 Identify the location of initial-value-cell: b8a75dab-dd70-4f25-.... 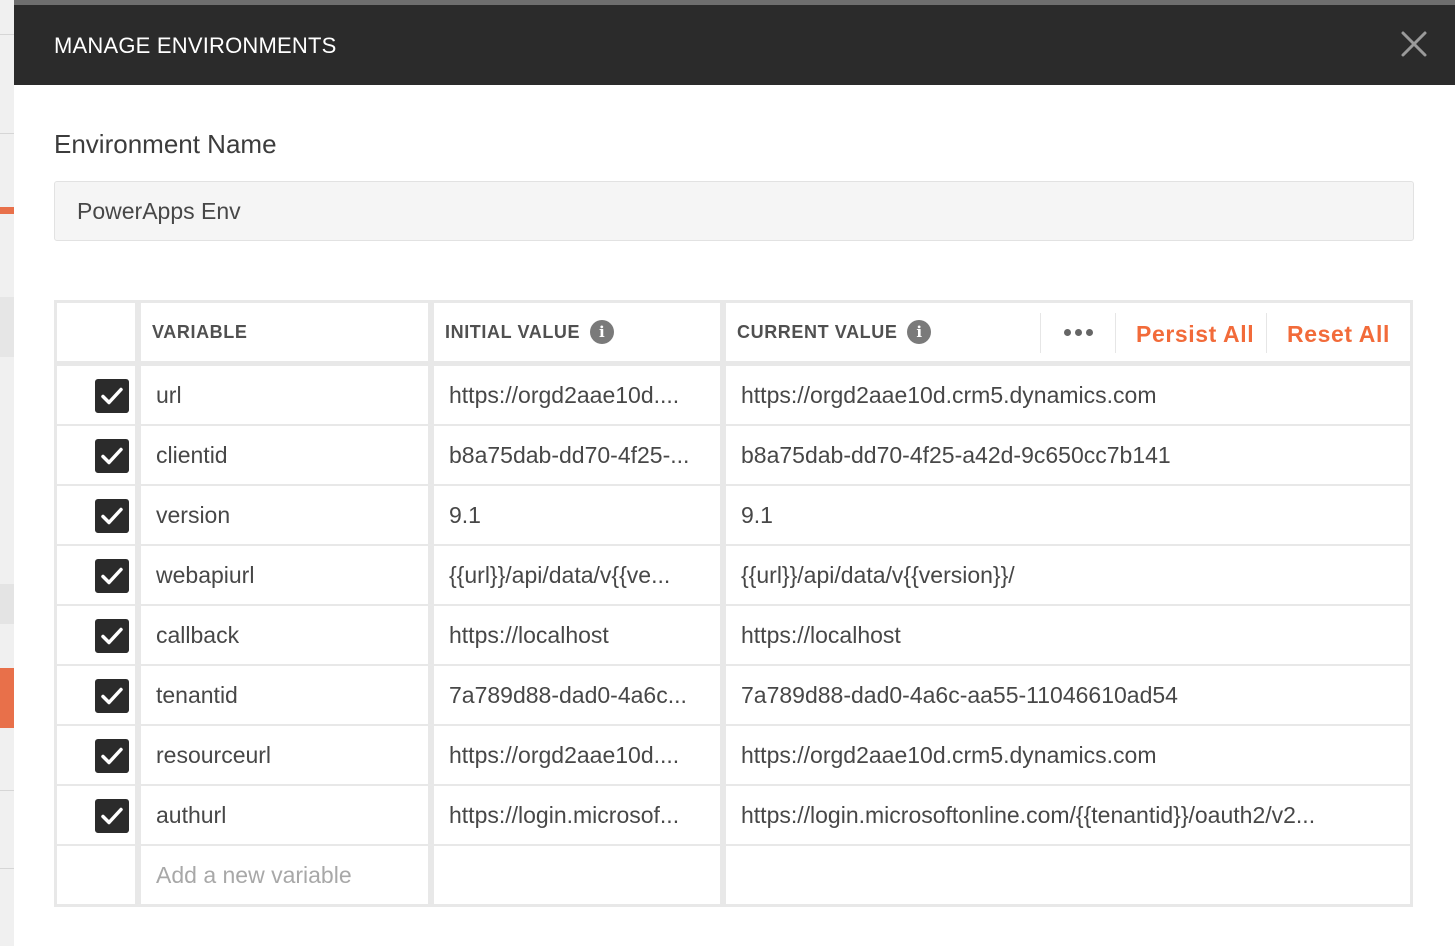
(577, 455).